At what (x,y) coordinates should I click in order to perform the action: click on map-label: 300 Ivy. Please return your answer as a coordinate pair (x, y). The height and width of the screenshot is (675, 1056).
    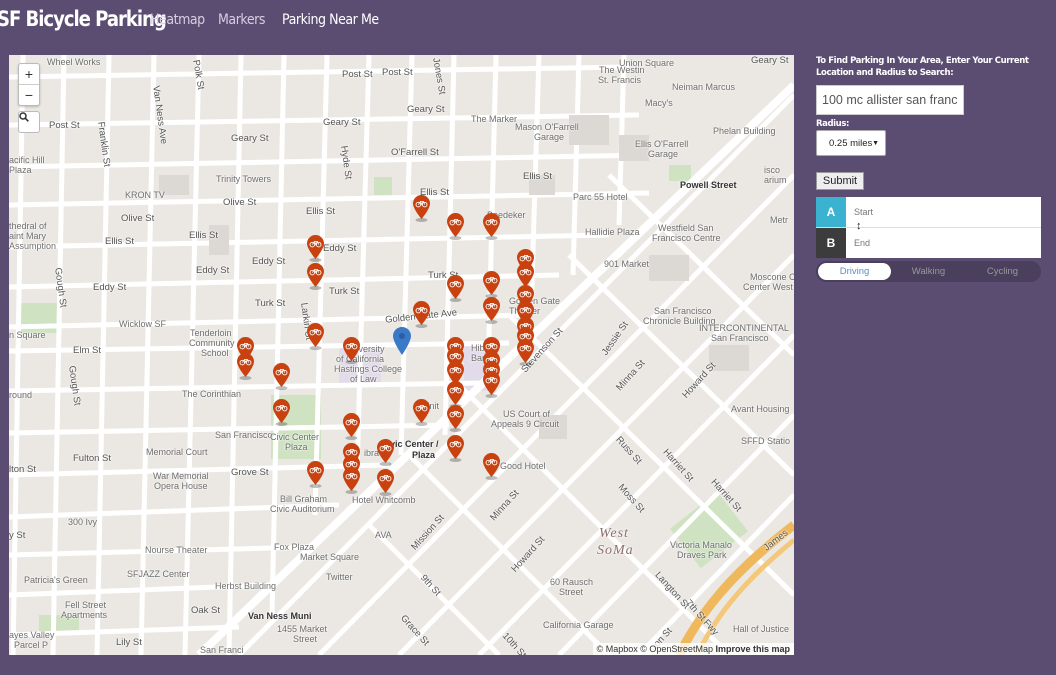
    Looking at the image, I should click on (83, 522).